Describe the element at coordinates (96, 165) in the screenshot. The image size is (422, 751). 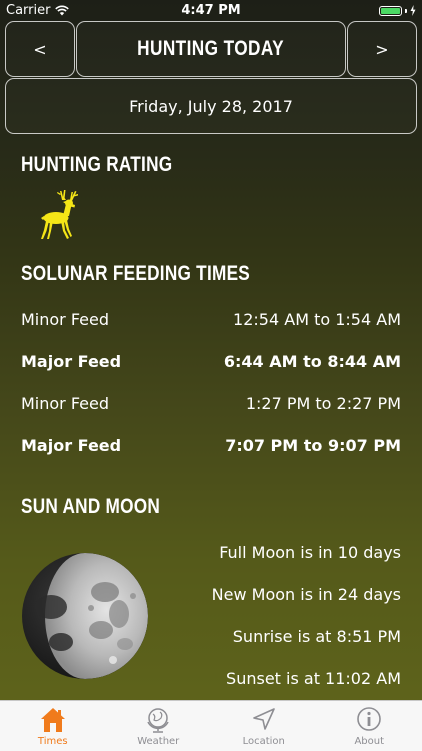
I see `hunting-rating-heading: HUNTING RATING` at that location.